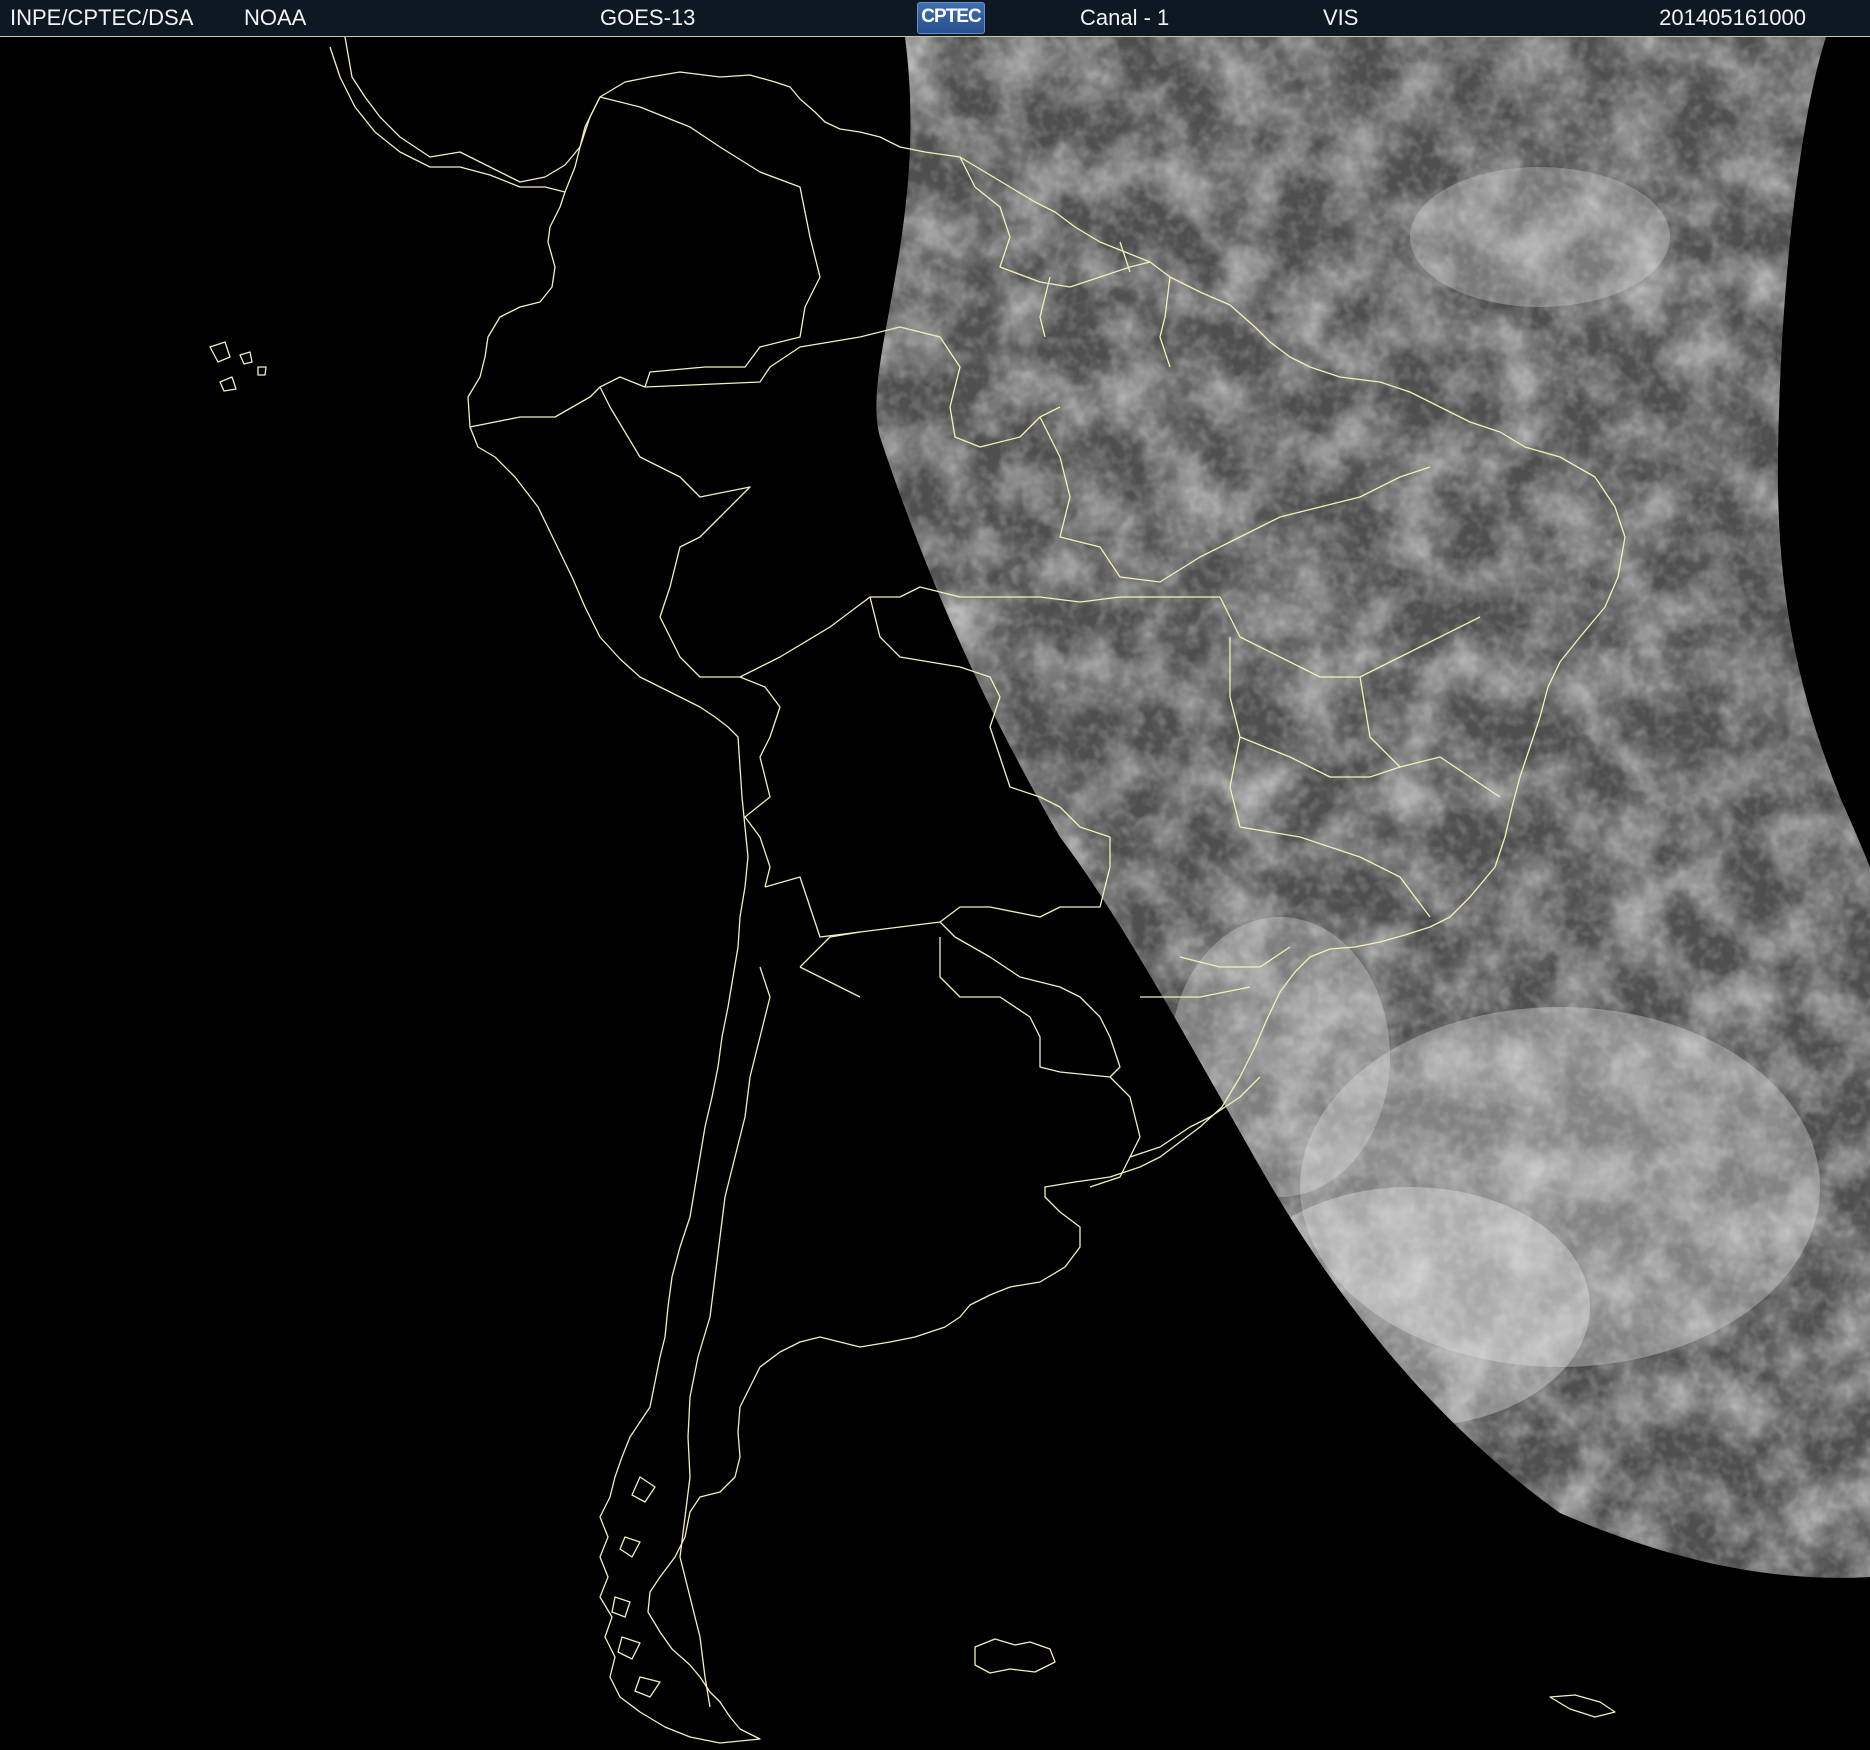 The width and height of the screenshot is (1870, 1750). What do you see at coordinates (610, 457) in the screenshot?
I see `border-ecuador-peru` at bounding box center [610, 457].